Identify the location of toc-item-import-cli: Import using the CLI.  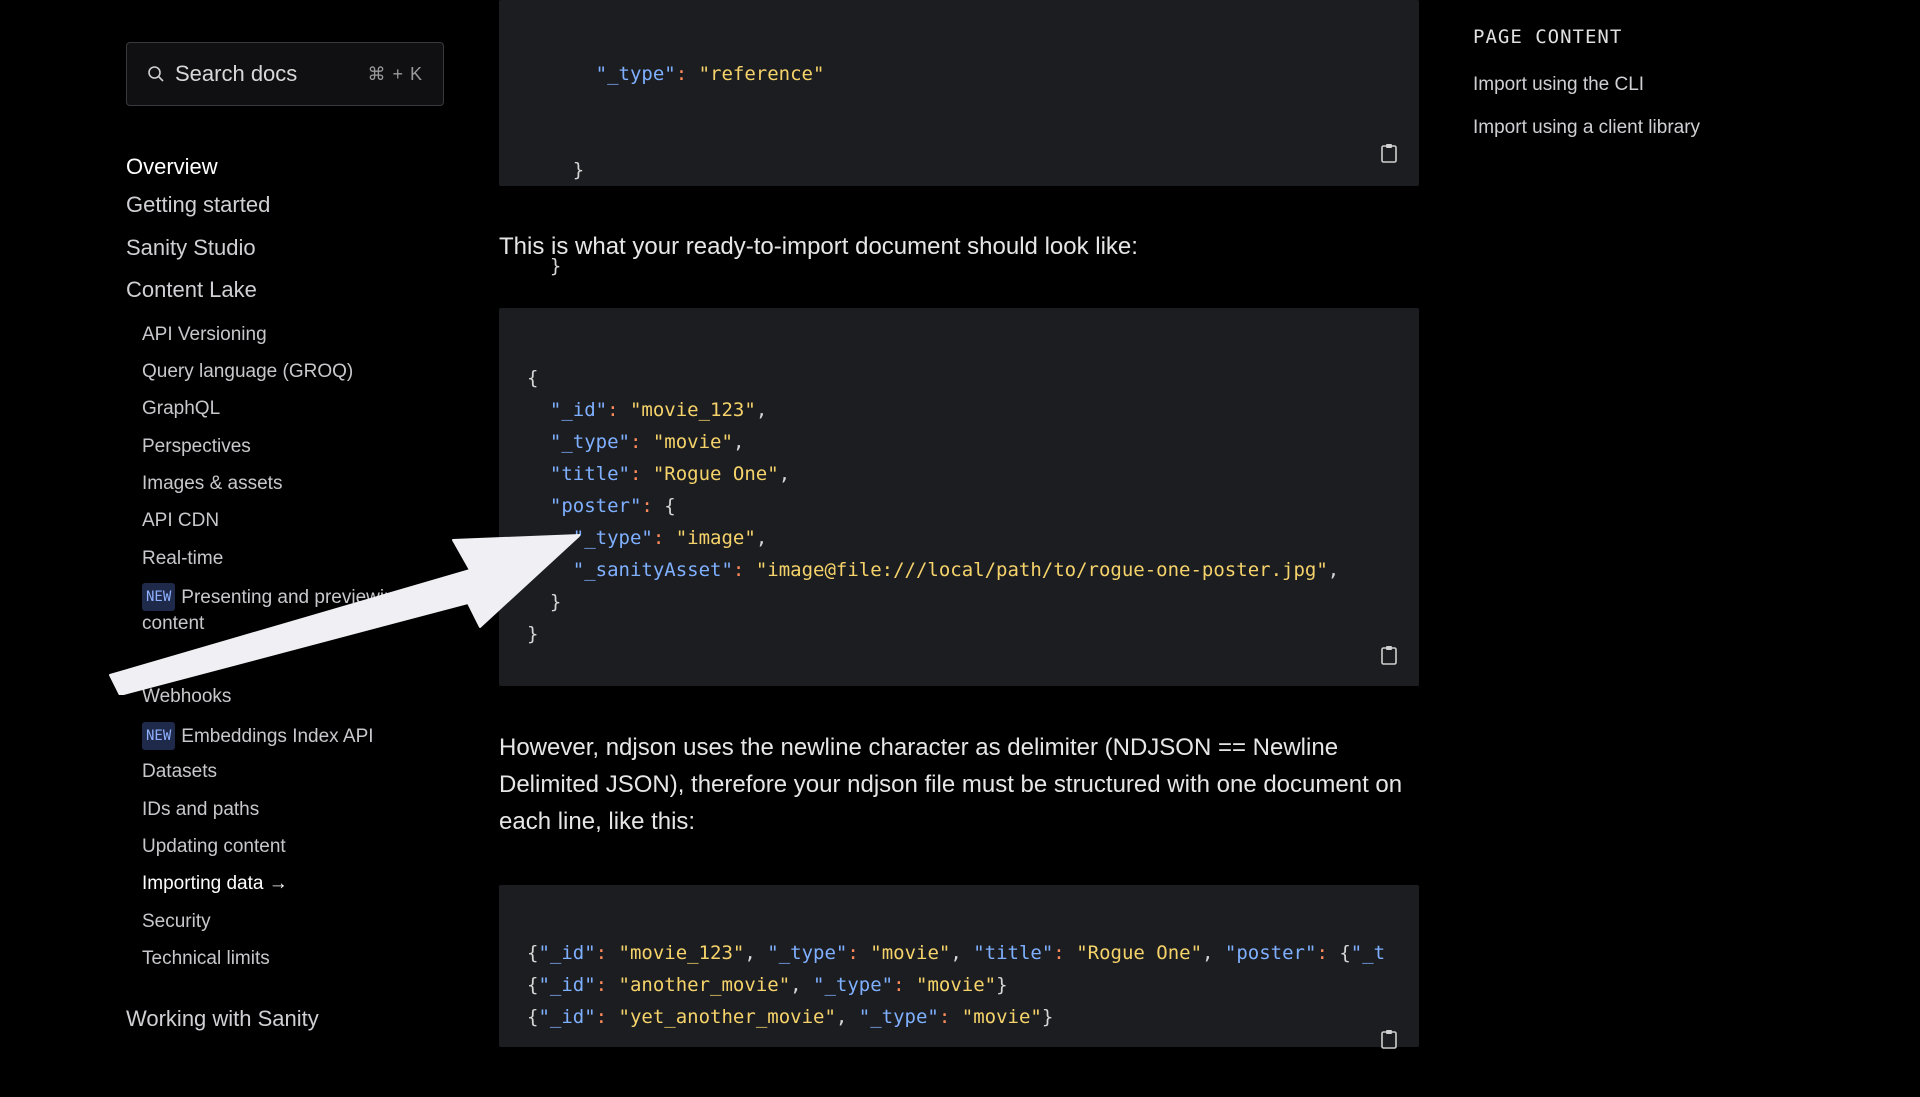
(1558, 85).